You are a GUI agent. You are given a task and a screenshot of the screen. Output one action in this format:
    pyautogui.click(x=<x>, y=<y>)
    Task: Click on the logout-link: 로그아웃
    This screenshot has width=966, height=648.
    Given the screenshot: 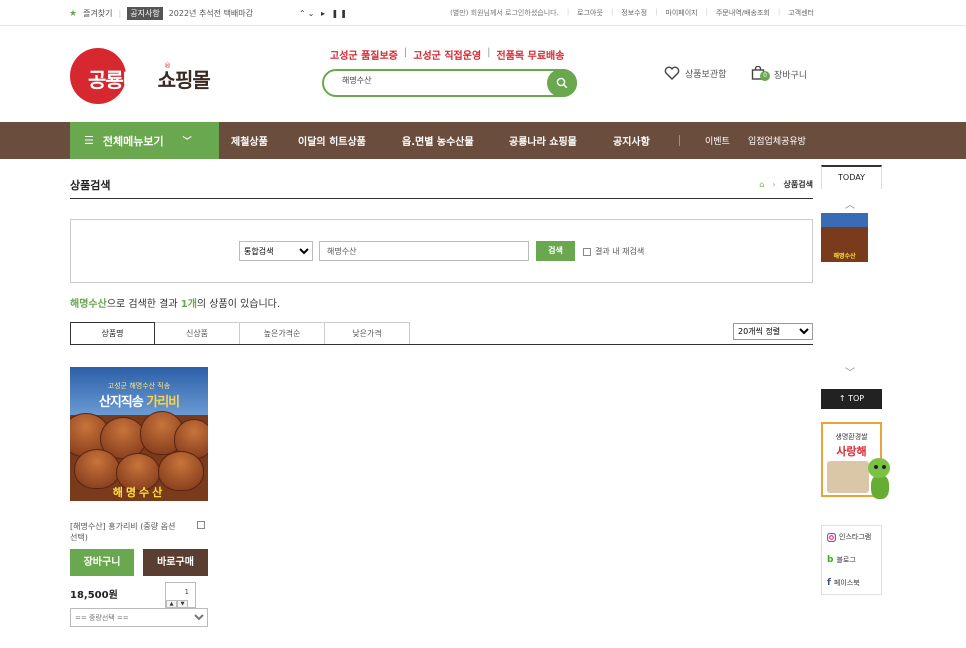 What is the action you would take?
    pyautogui.click(x=590, y=13)
    